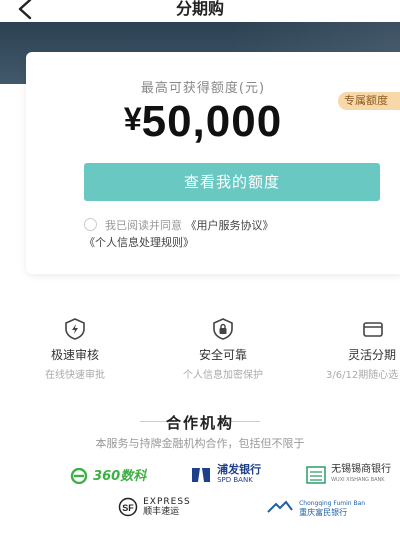  I want to click on user-service-agreement-link: 《用户服务协议》, so click(230, 225).